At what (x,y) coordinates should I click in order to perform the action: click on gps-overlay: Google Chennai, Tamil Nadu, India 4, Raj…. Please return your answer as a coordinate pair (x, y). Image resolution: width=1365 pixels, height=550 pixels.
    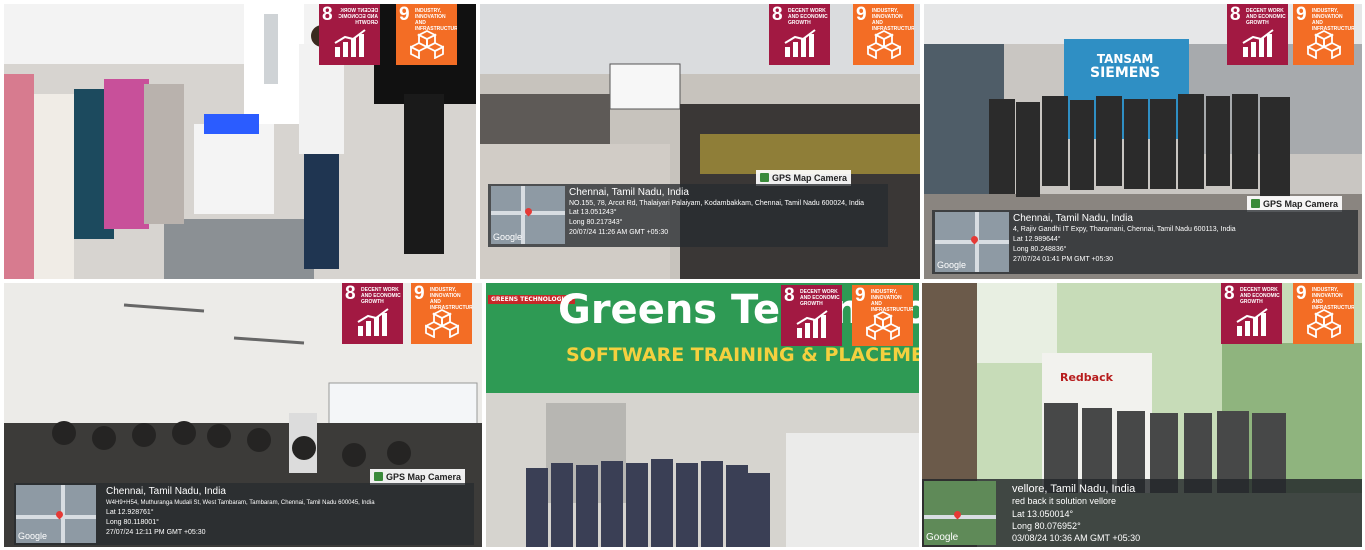
    Looking at the image, I should click on (1145, 242).